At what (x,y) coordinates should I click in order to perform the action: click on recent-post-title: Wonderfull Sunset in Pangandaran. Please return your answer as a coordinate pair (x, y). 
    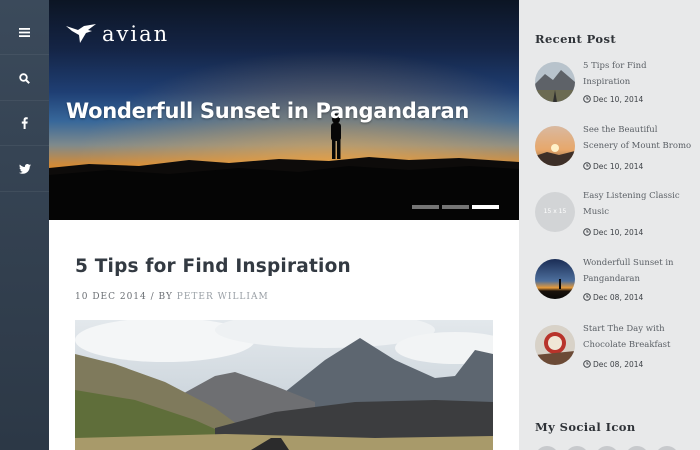
    Looking at the image, I should click on (639, 271).